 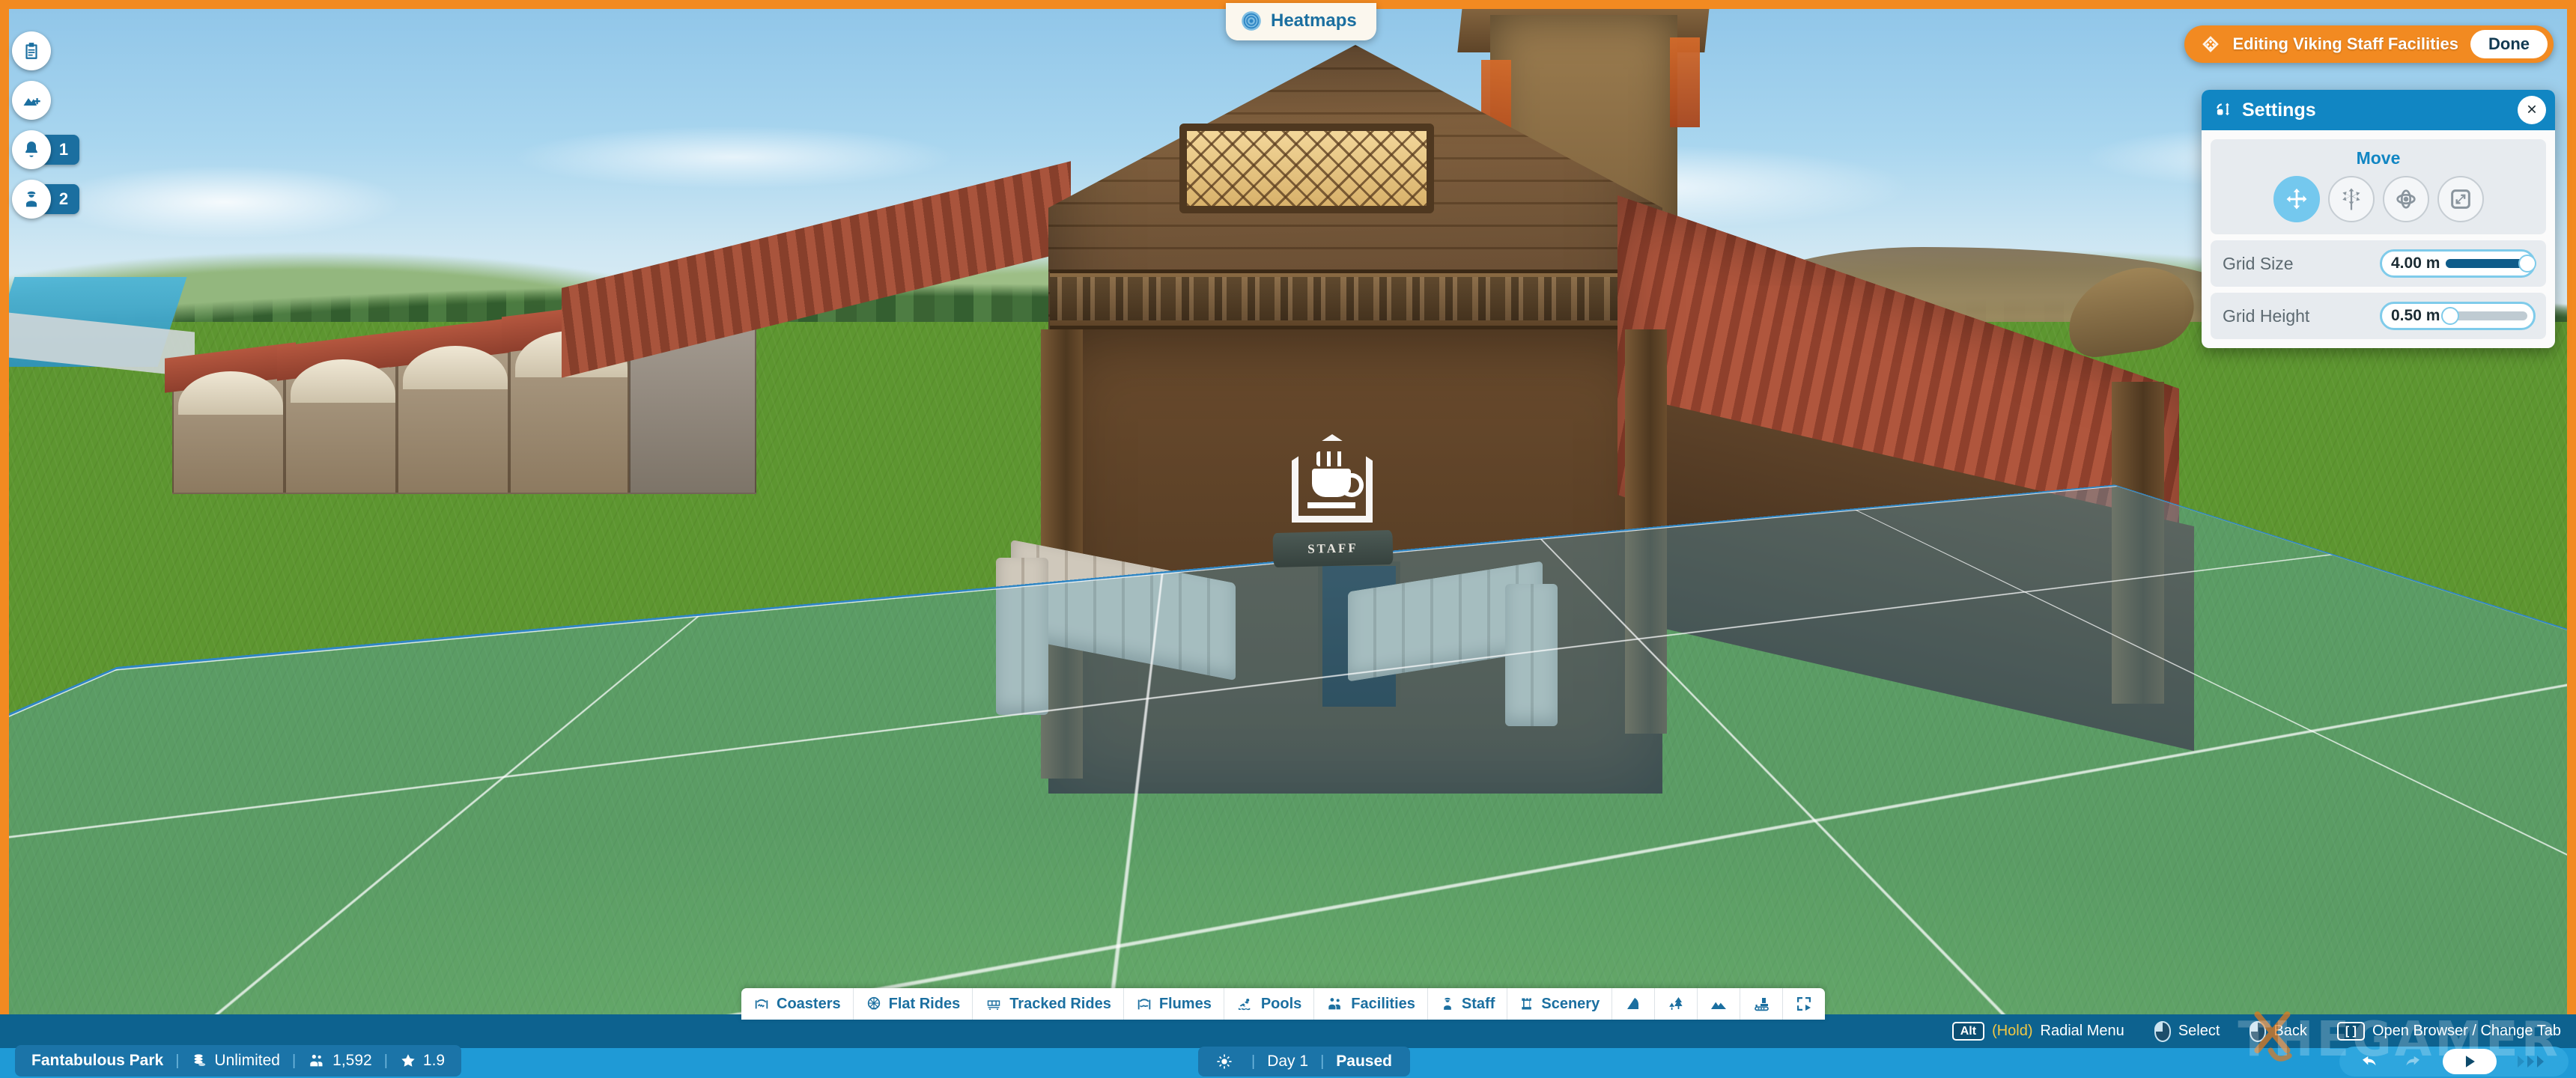 I want to click on four-way-arrows-icon, so click(x=2296, y=199).